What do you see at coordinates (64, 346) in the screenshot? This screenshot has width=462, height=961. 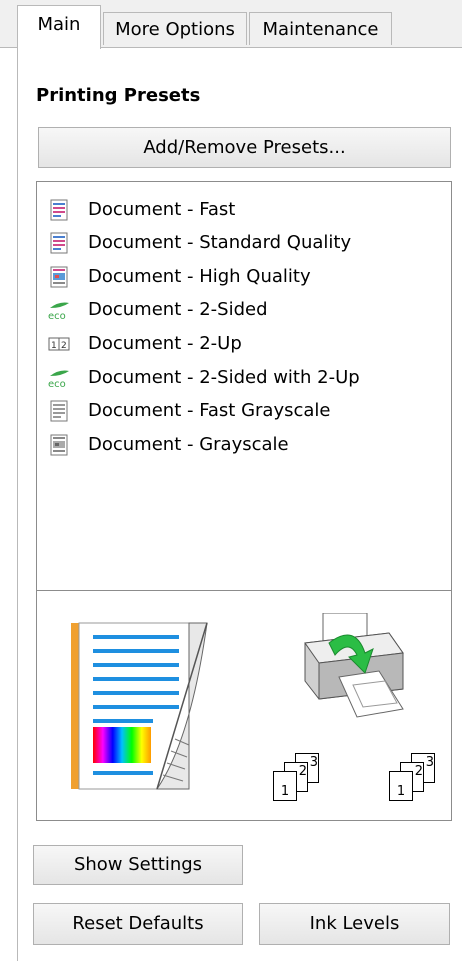 I see `svg-text: 2` at bounding box center [64, 346].